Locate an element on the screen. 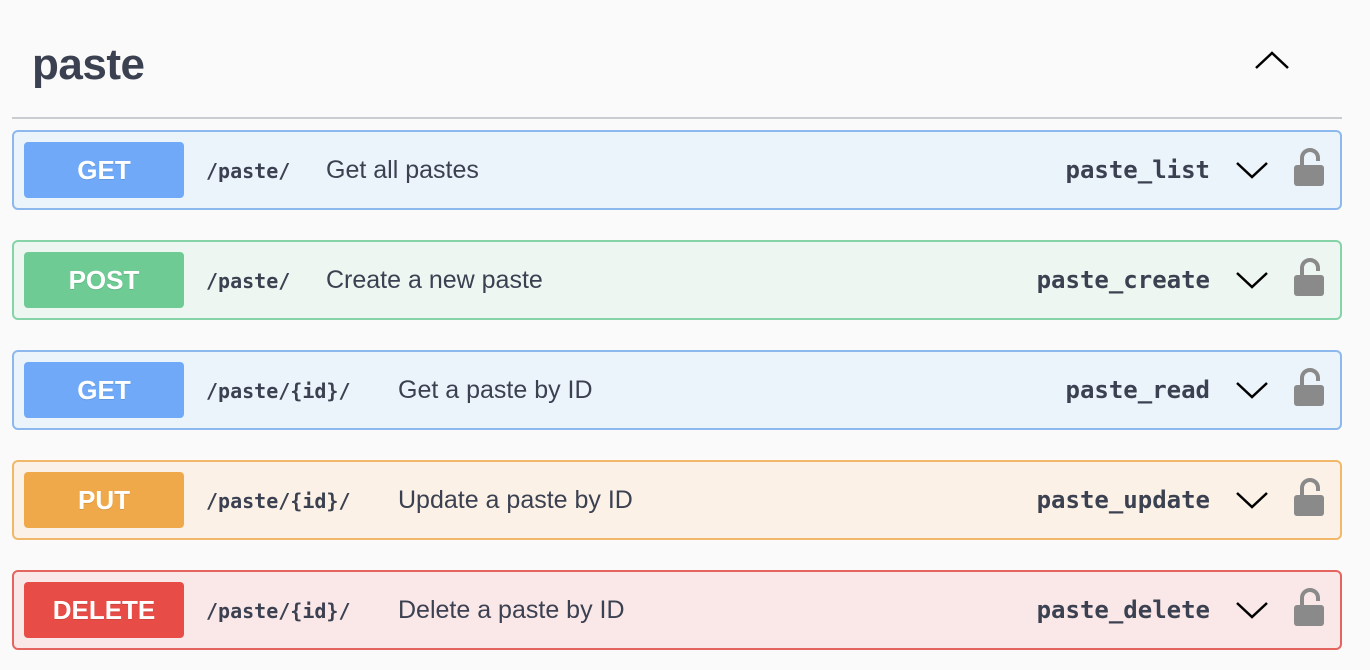 This screenshot has height=670, width=1370. method-badge: DELETE is located at coordinates (104, 610).